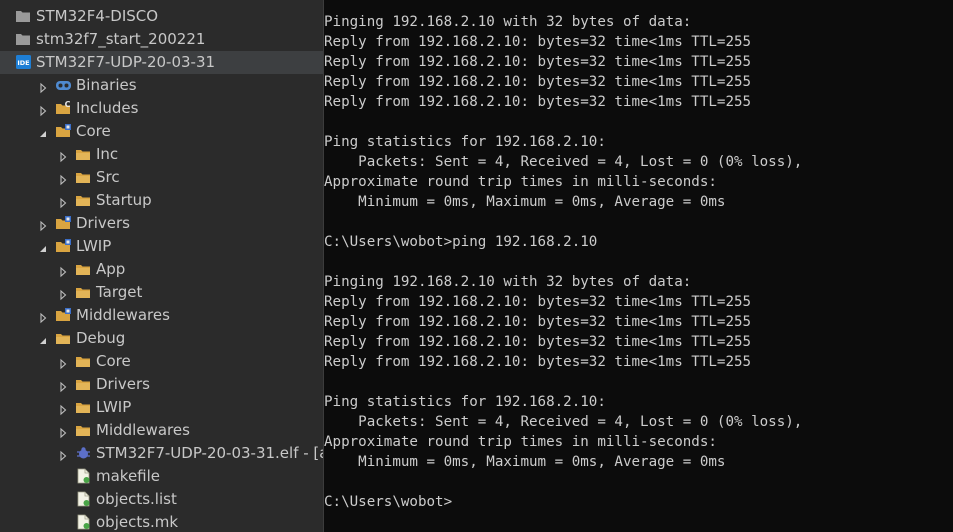 This screenshot has width=953, height=532. Describe the element at coordinates (137, 522) in the screenshot. I see `tree-item-label: objects.mk` at that location.